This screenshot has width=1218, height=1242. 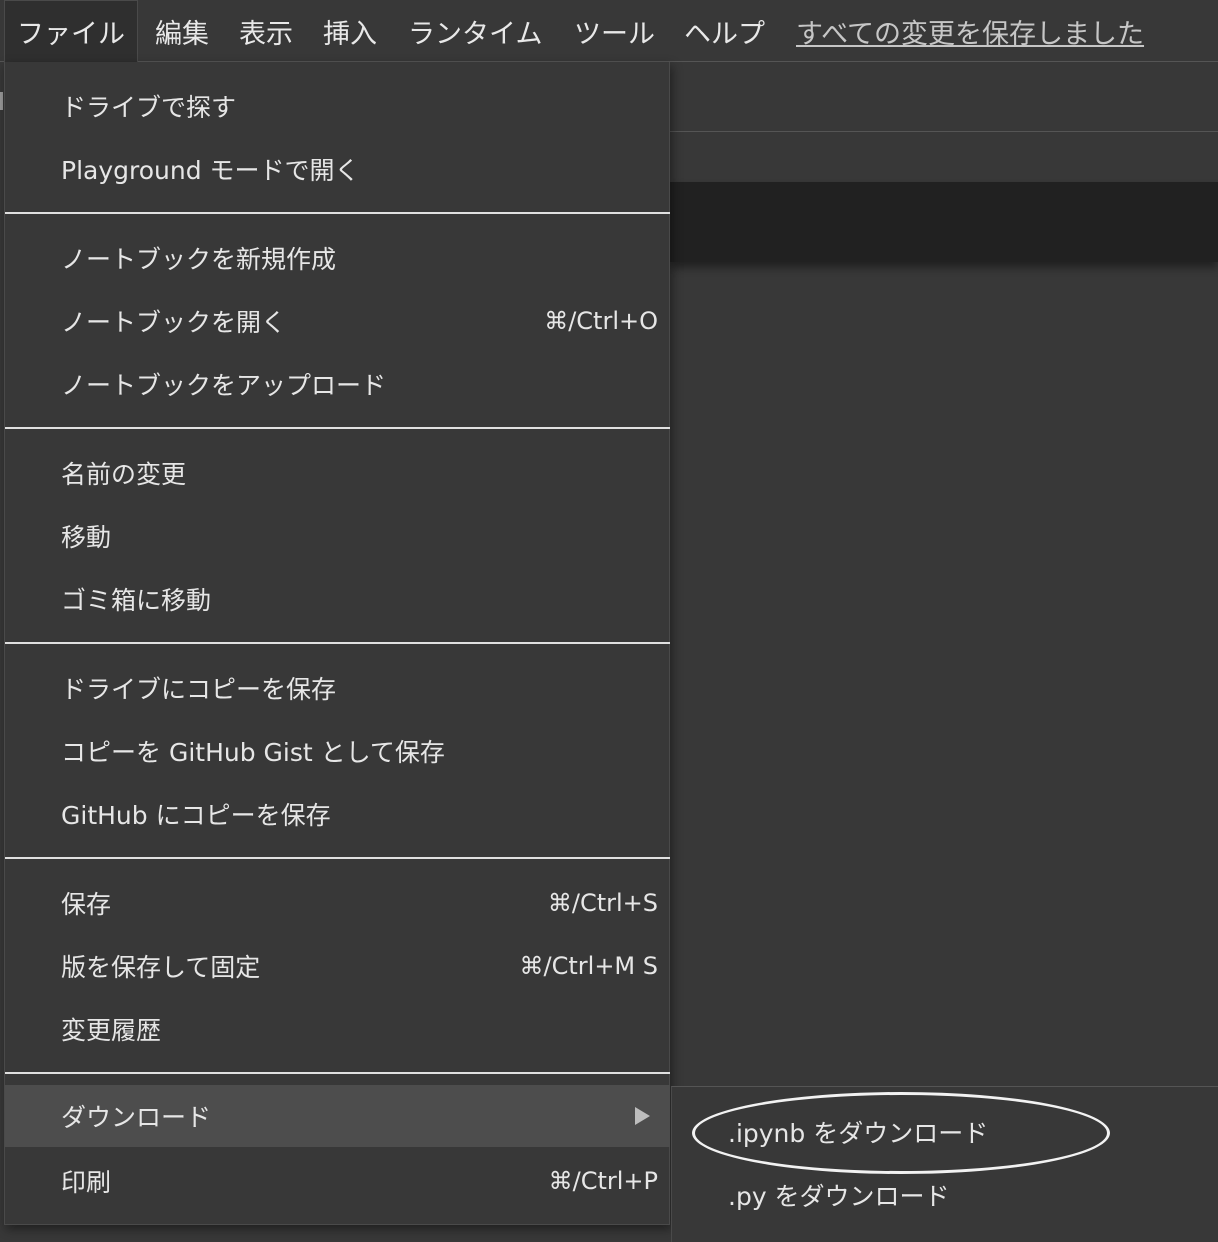 What do you see at coordinates (588, 965) in the screenshot?
I see `menu-item-shortcut: ⌘/Ctrl+M S` at bounding box center [588, 965].